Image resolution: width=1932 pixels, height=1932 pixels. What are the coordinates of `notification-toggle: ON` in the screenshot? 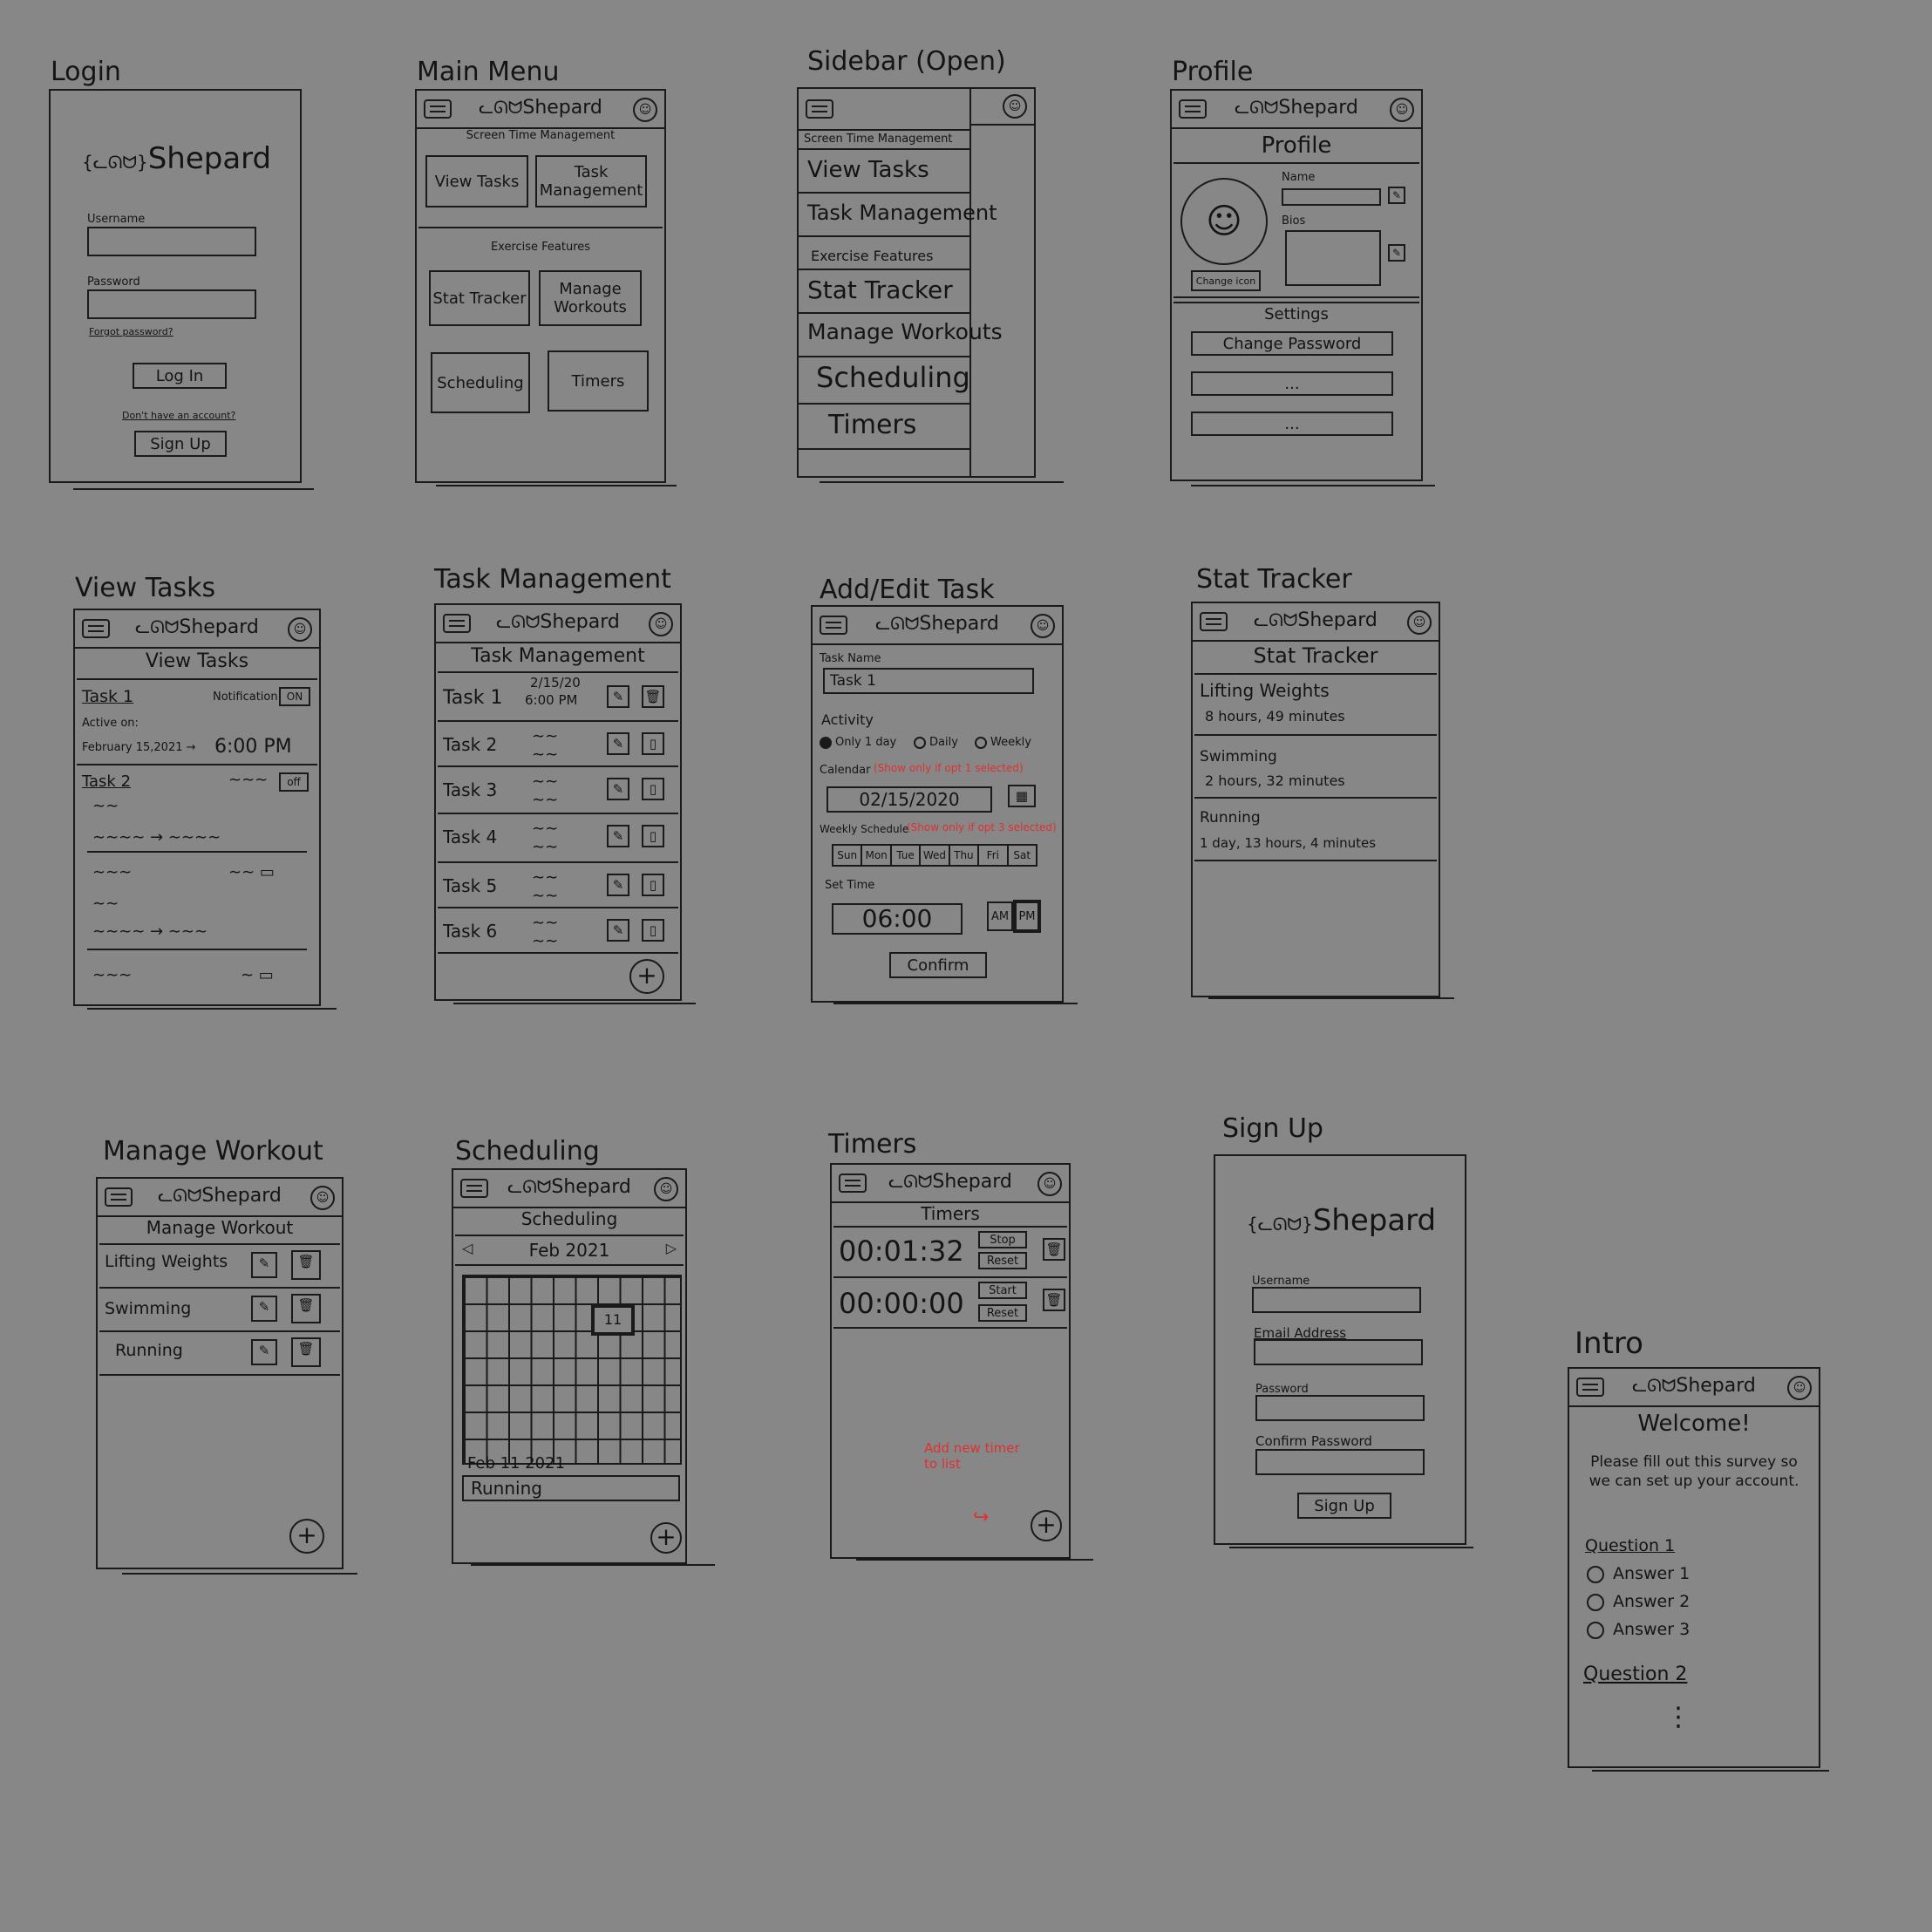 It's located at (294, 696).